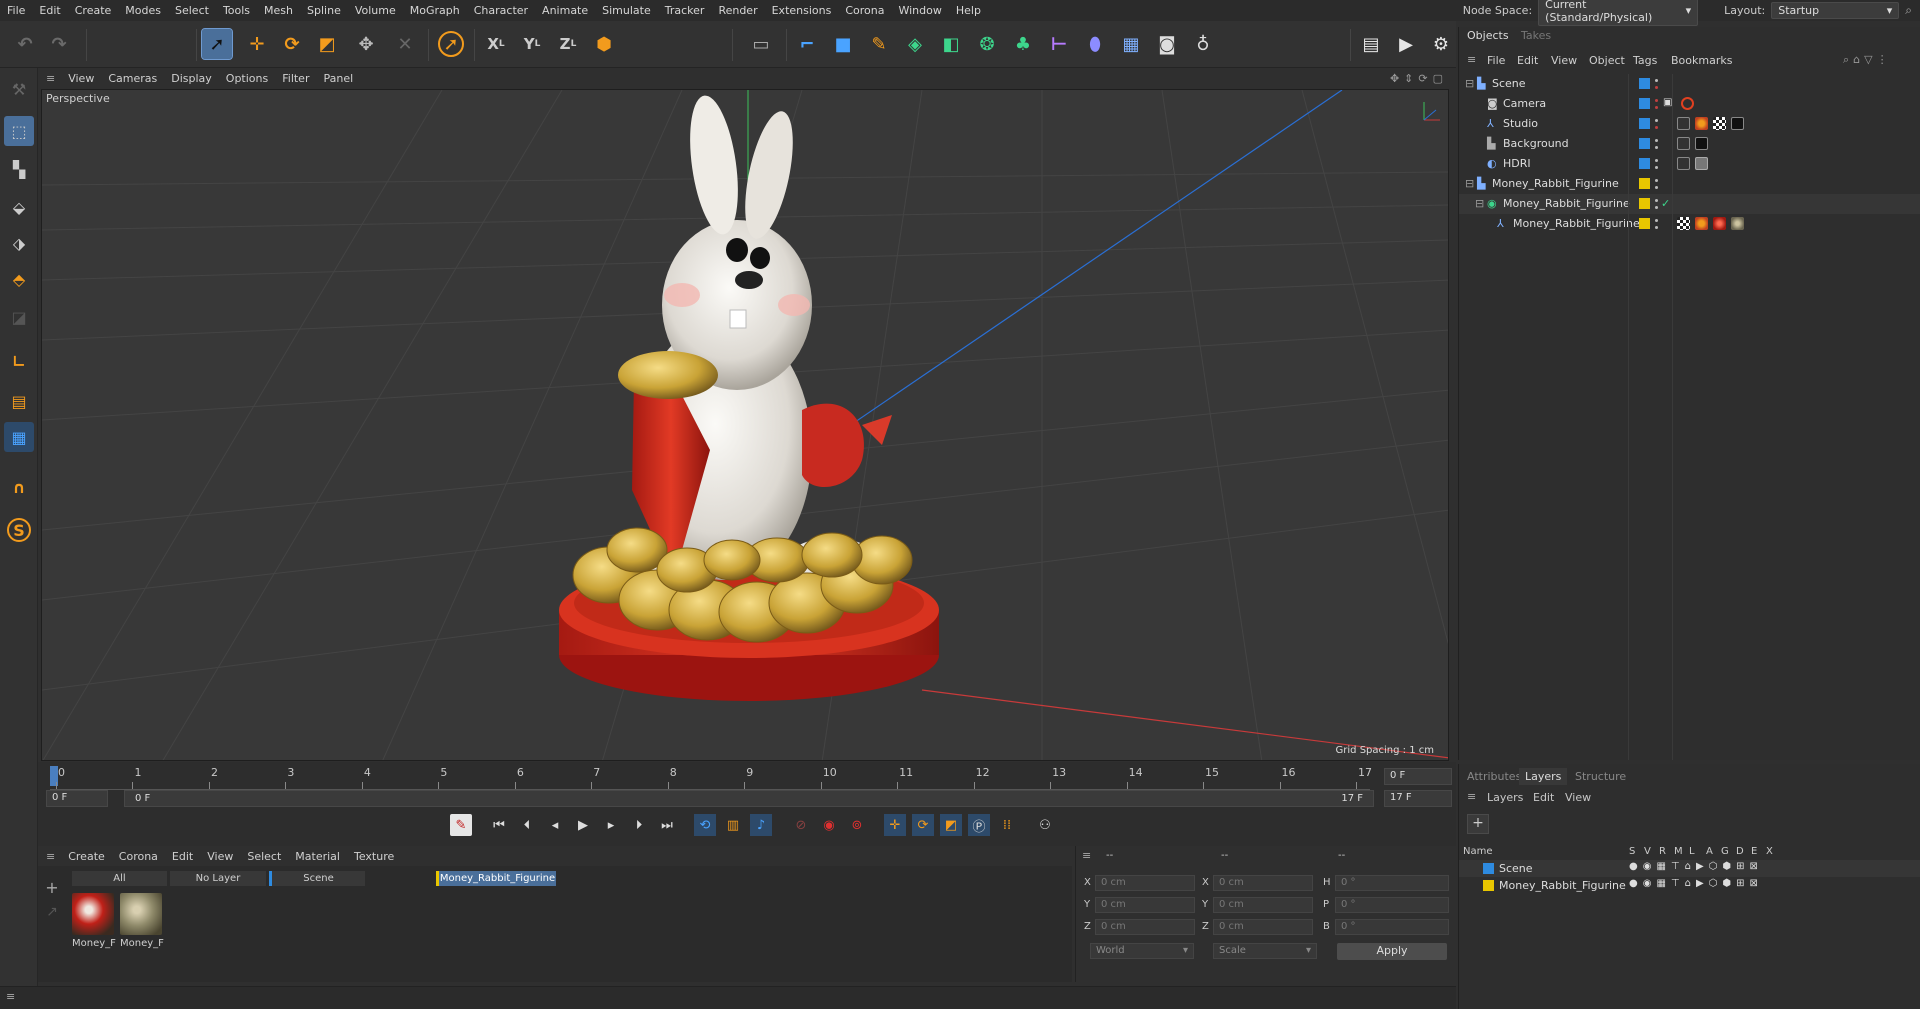  Describe the element at coordinates (1203, 44) in the screenshot. I see `light-icon: ♁` at that location.